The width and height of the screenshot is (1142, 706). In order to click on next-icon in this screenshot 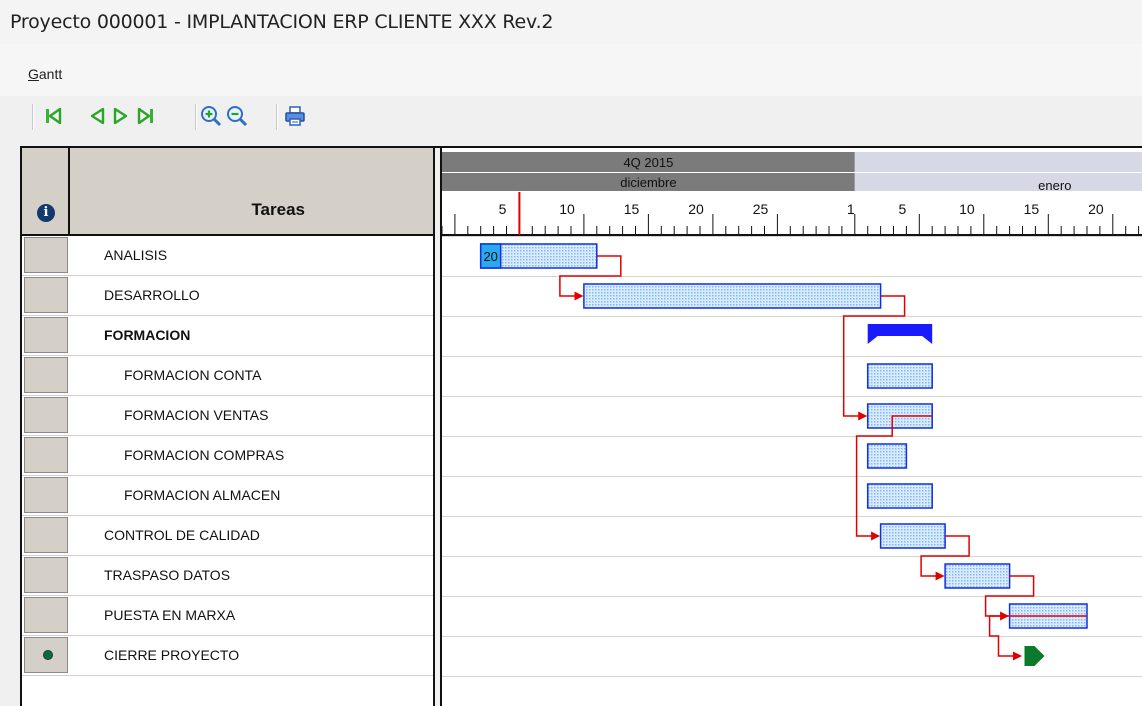, I will do `click(120, 116)`.